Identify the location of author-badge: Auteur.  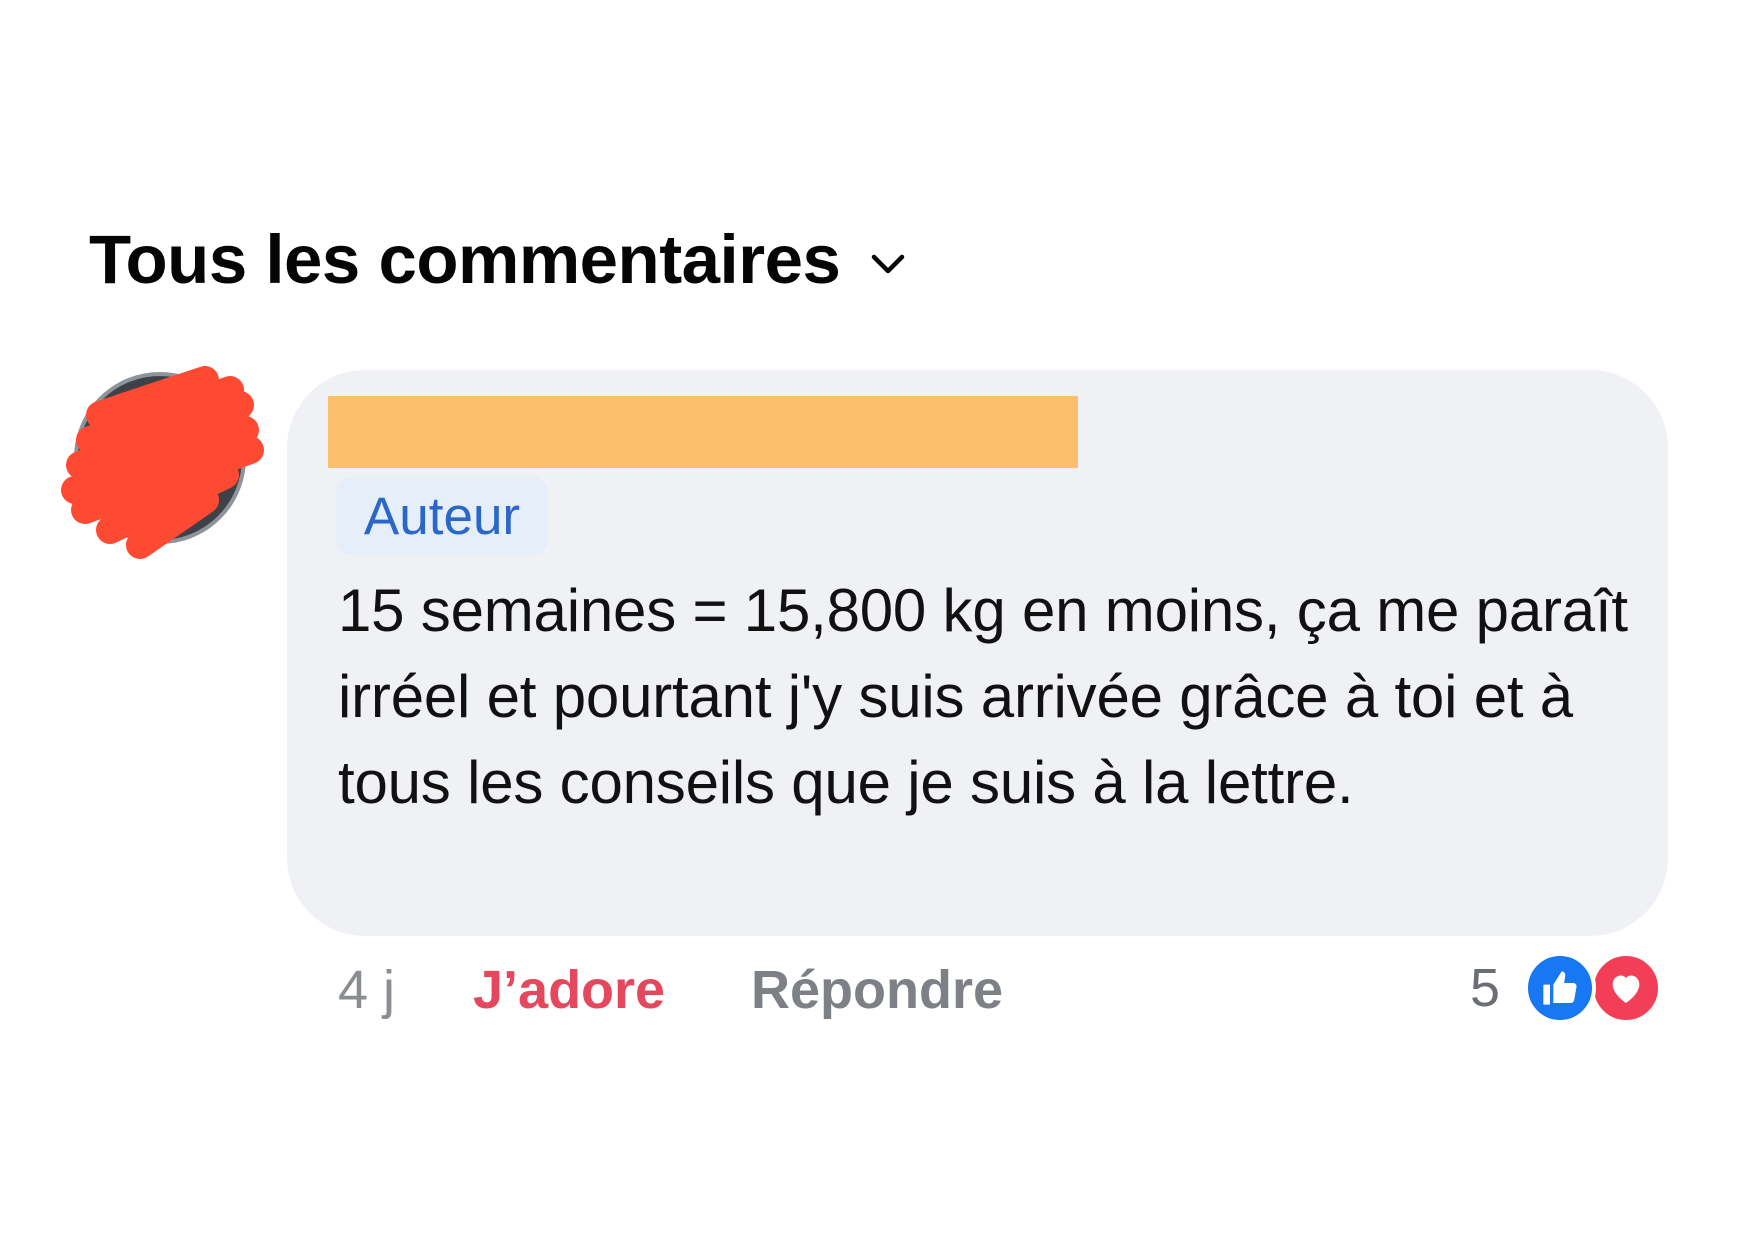
(442, 516).